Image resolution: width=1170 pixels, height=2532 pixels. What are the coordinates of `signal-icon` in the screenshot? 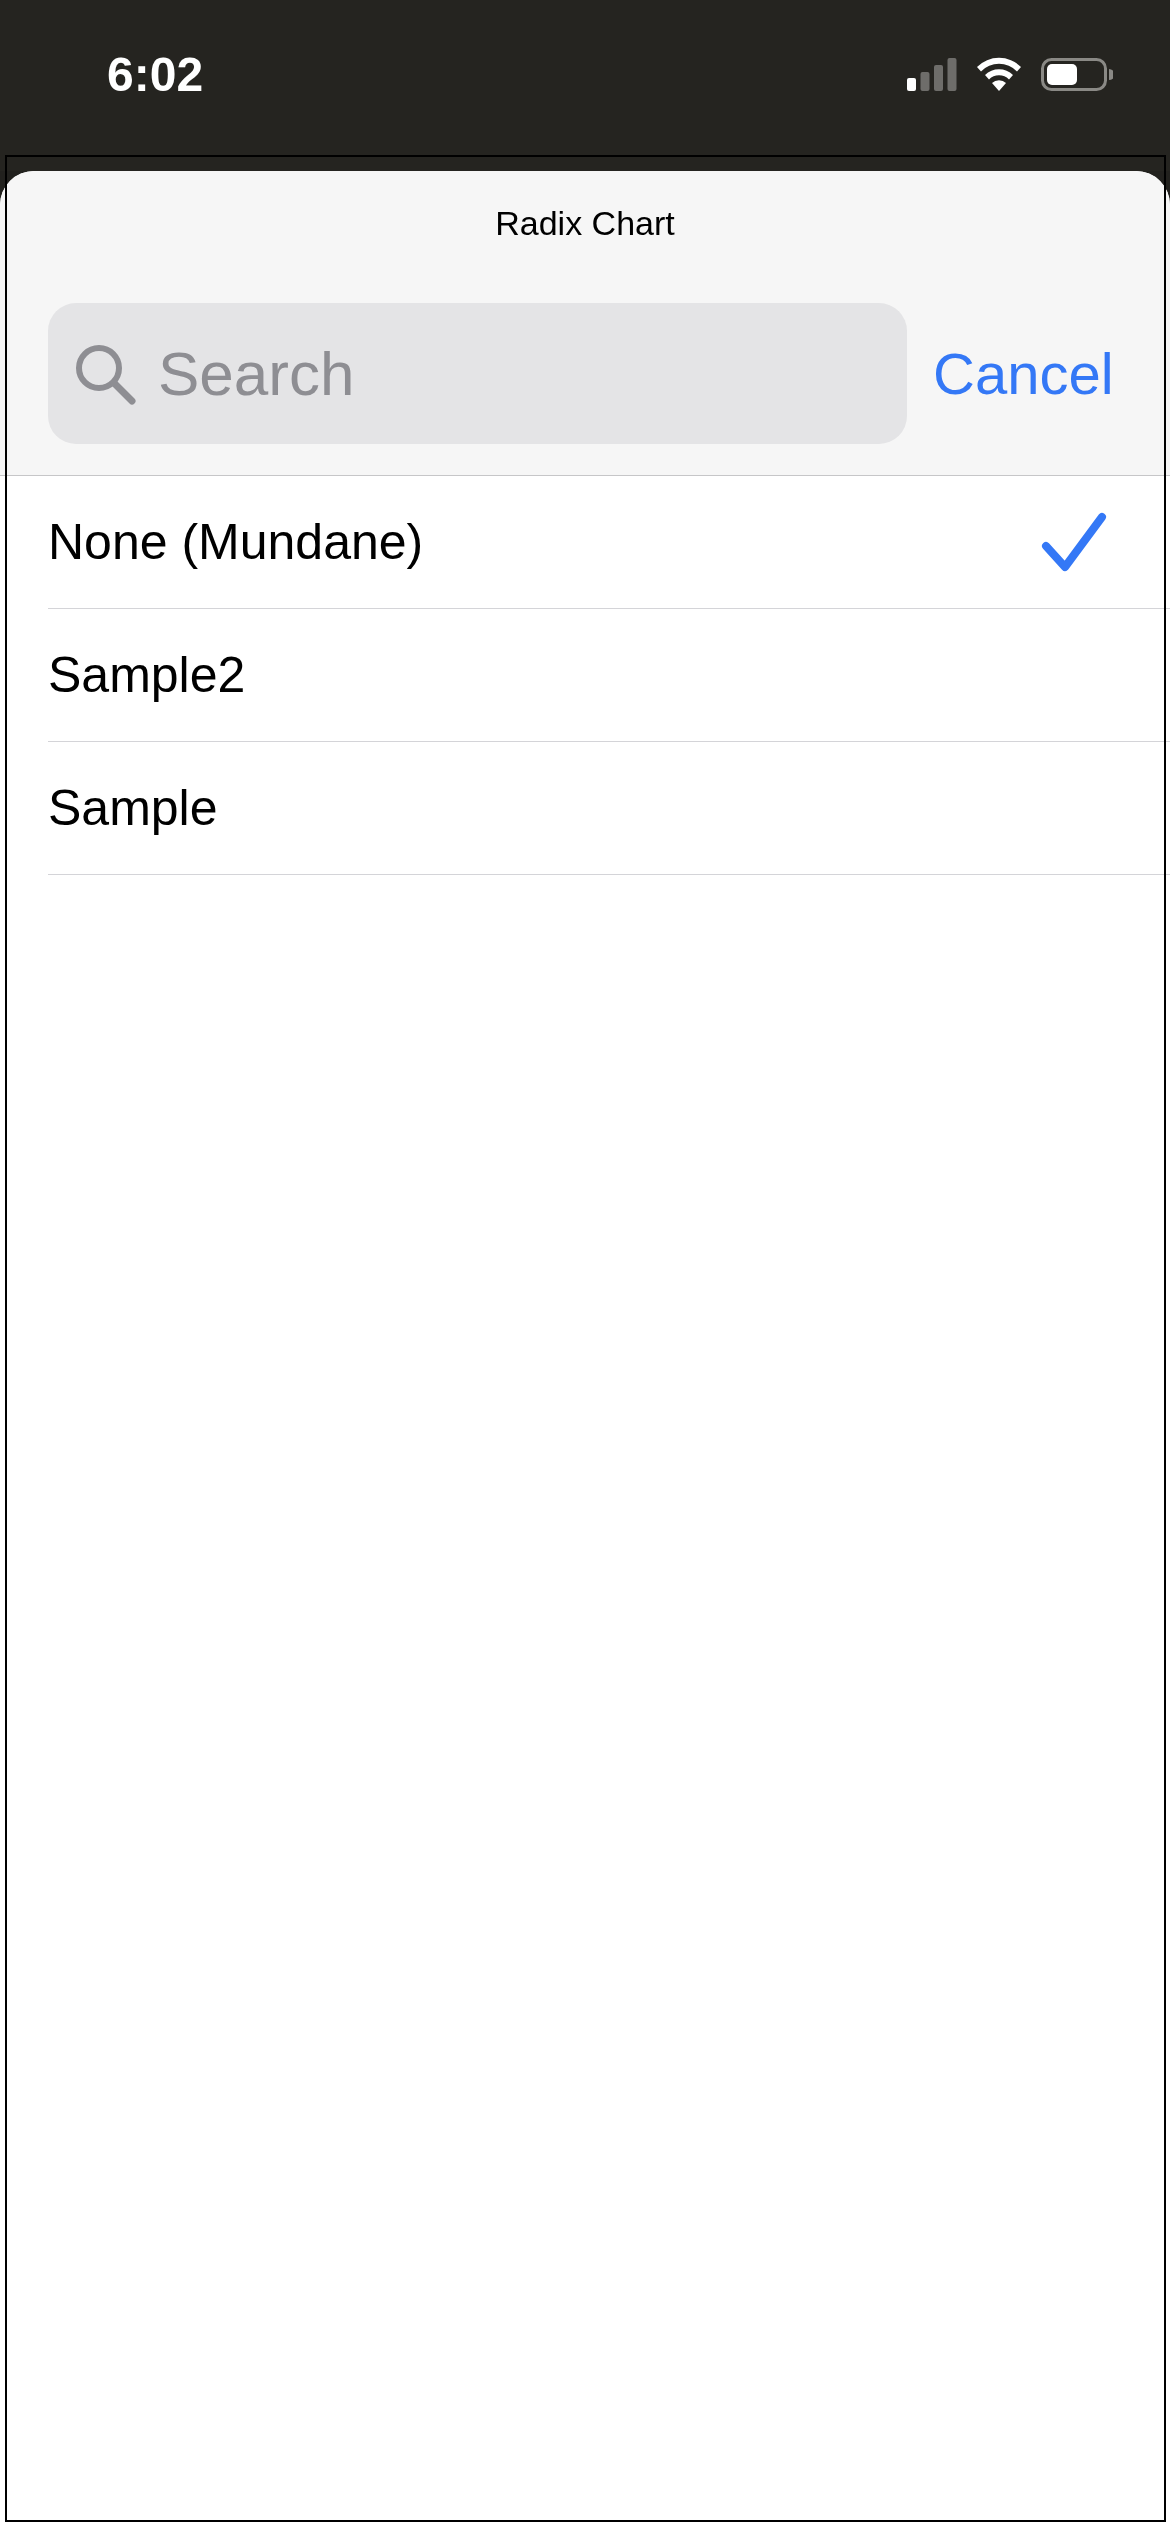 It's located at (932, 74).